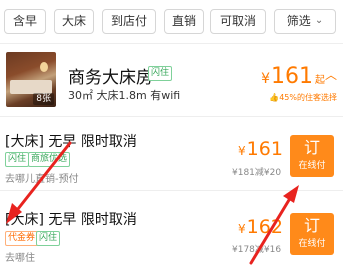 The width and height of the screenshot is (343, 268). I want to click on rate-price-value: 162, so click(264, 227).